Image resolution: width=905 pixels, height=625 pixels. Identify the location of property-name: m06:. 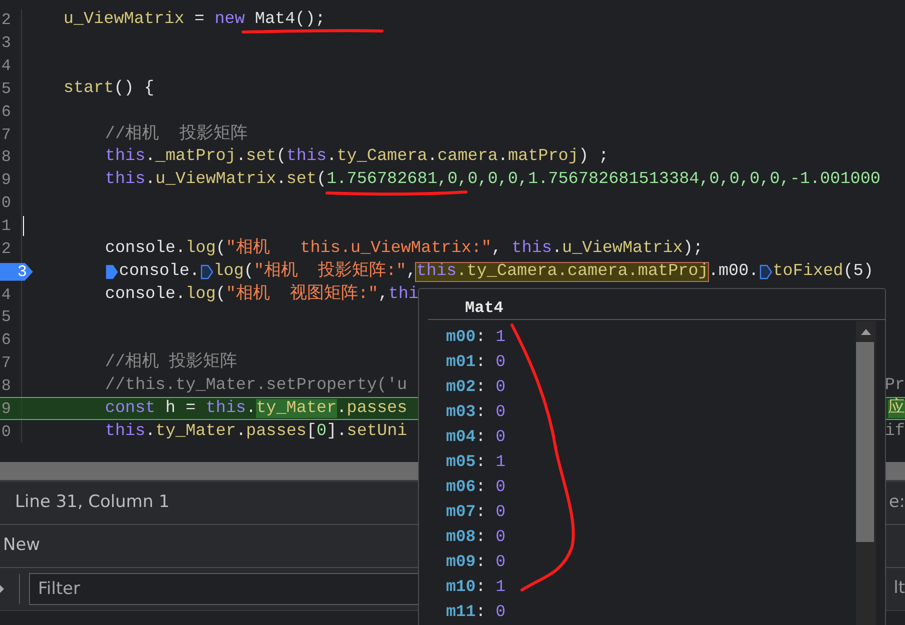
(466, 487).